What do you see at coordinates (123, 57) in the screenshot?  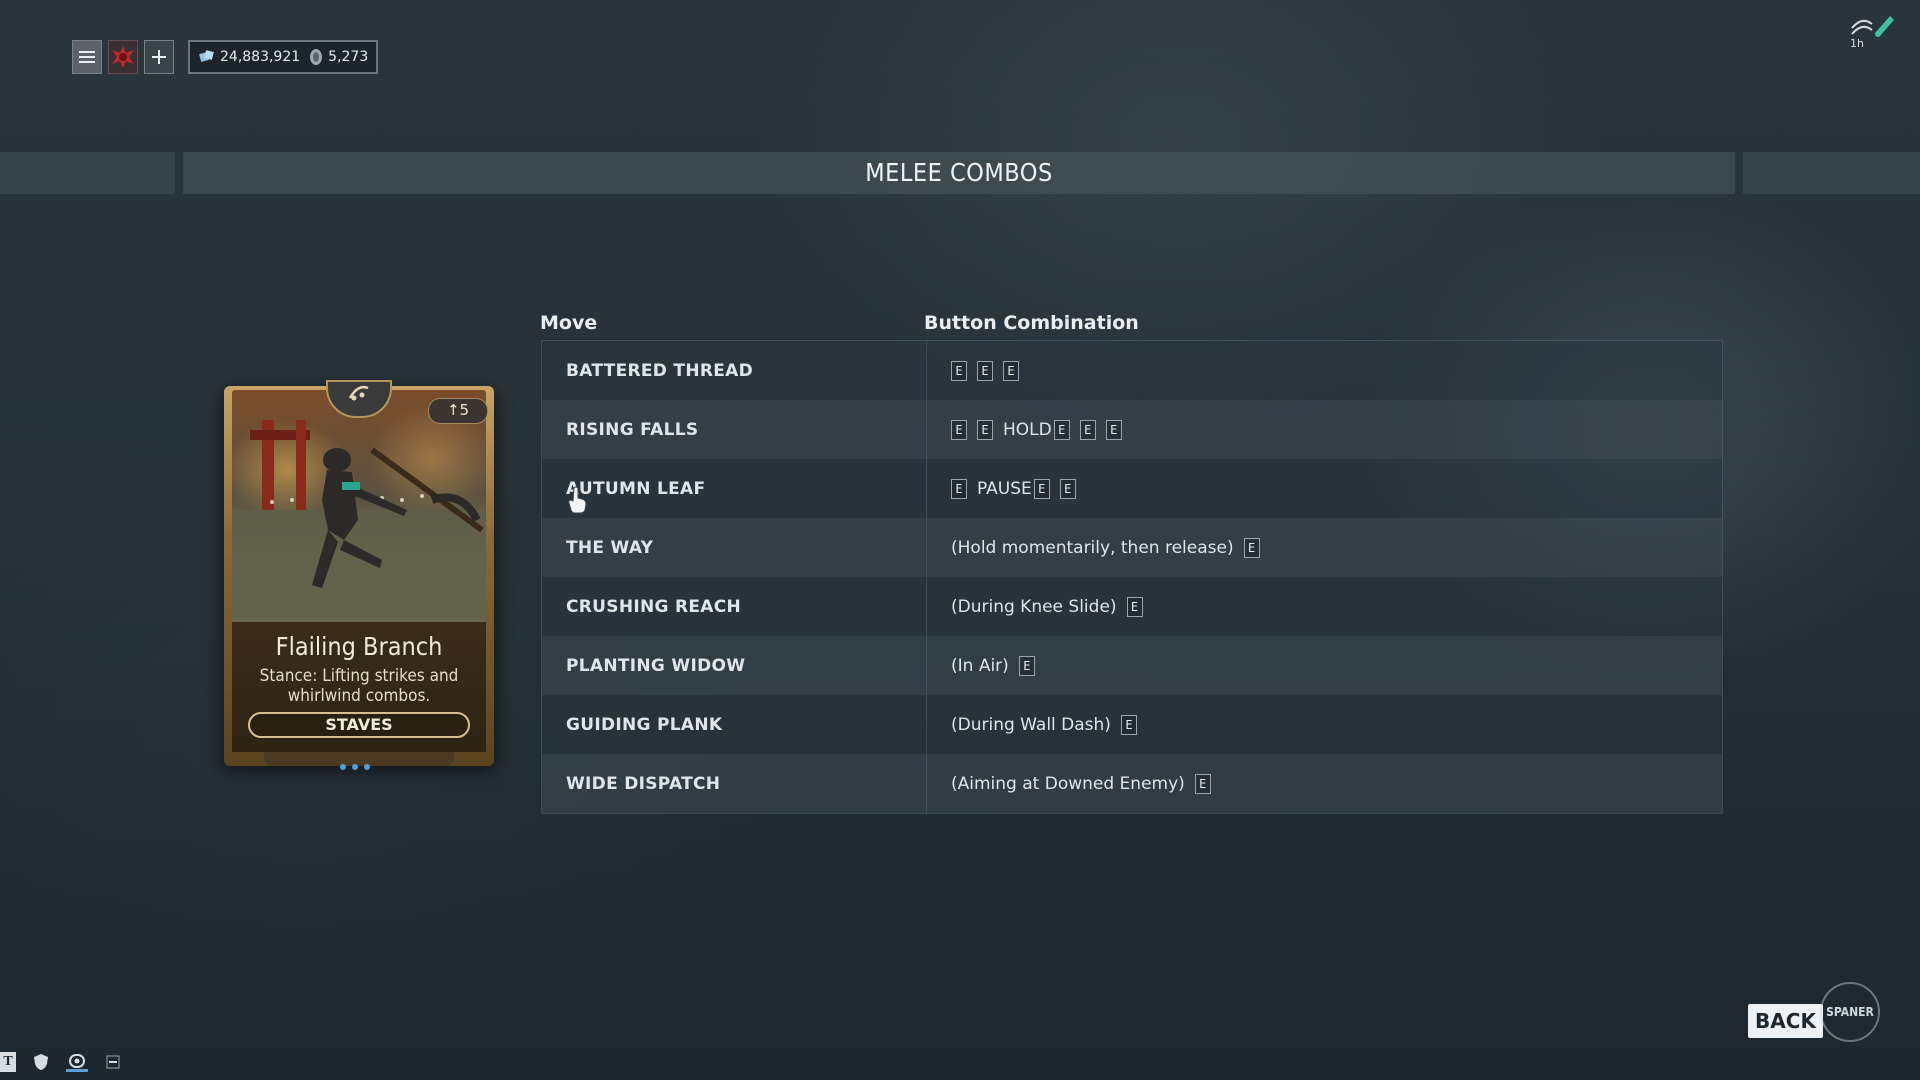 I see `clan-emblem-icon` at bounding box center [123, 57].